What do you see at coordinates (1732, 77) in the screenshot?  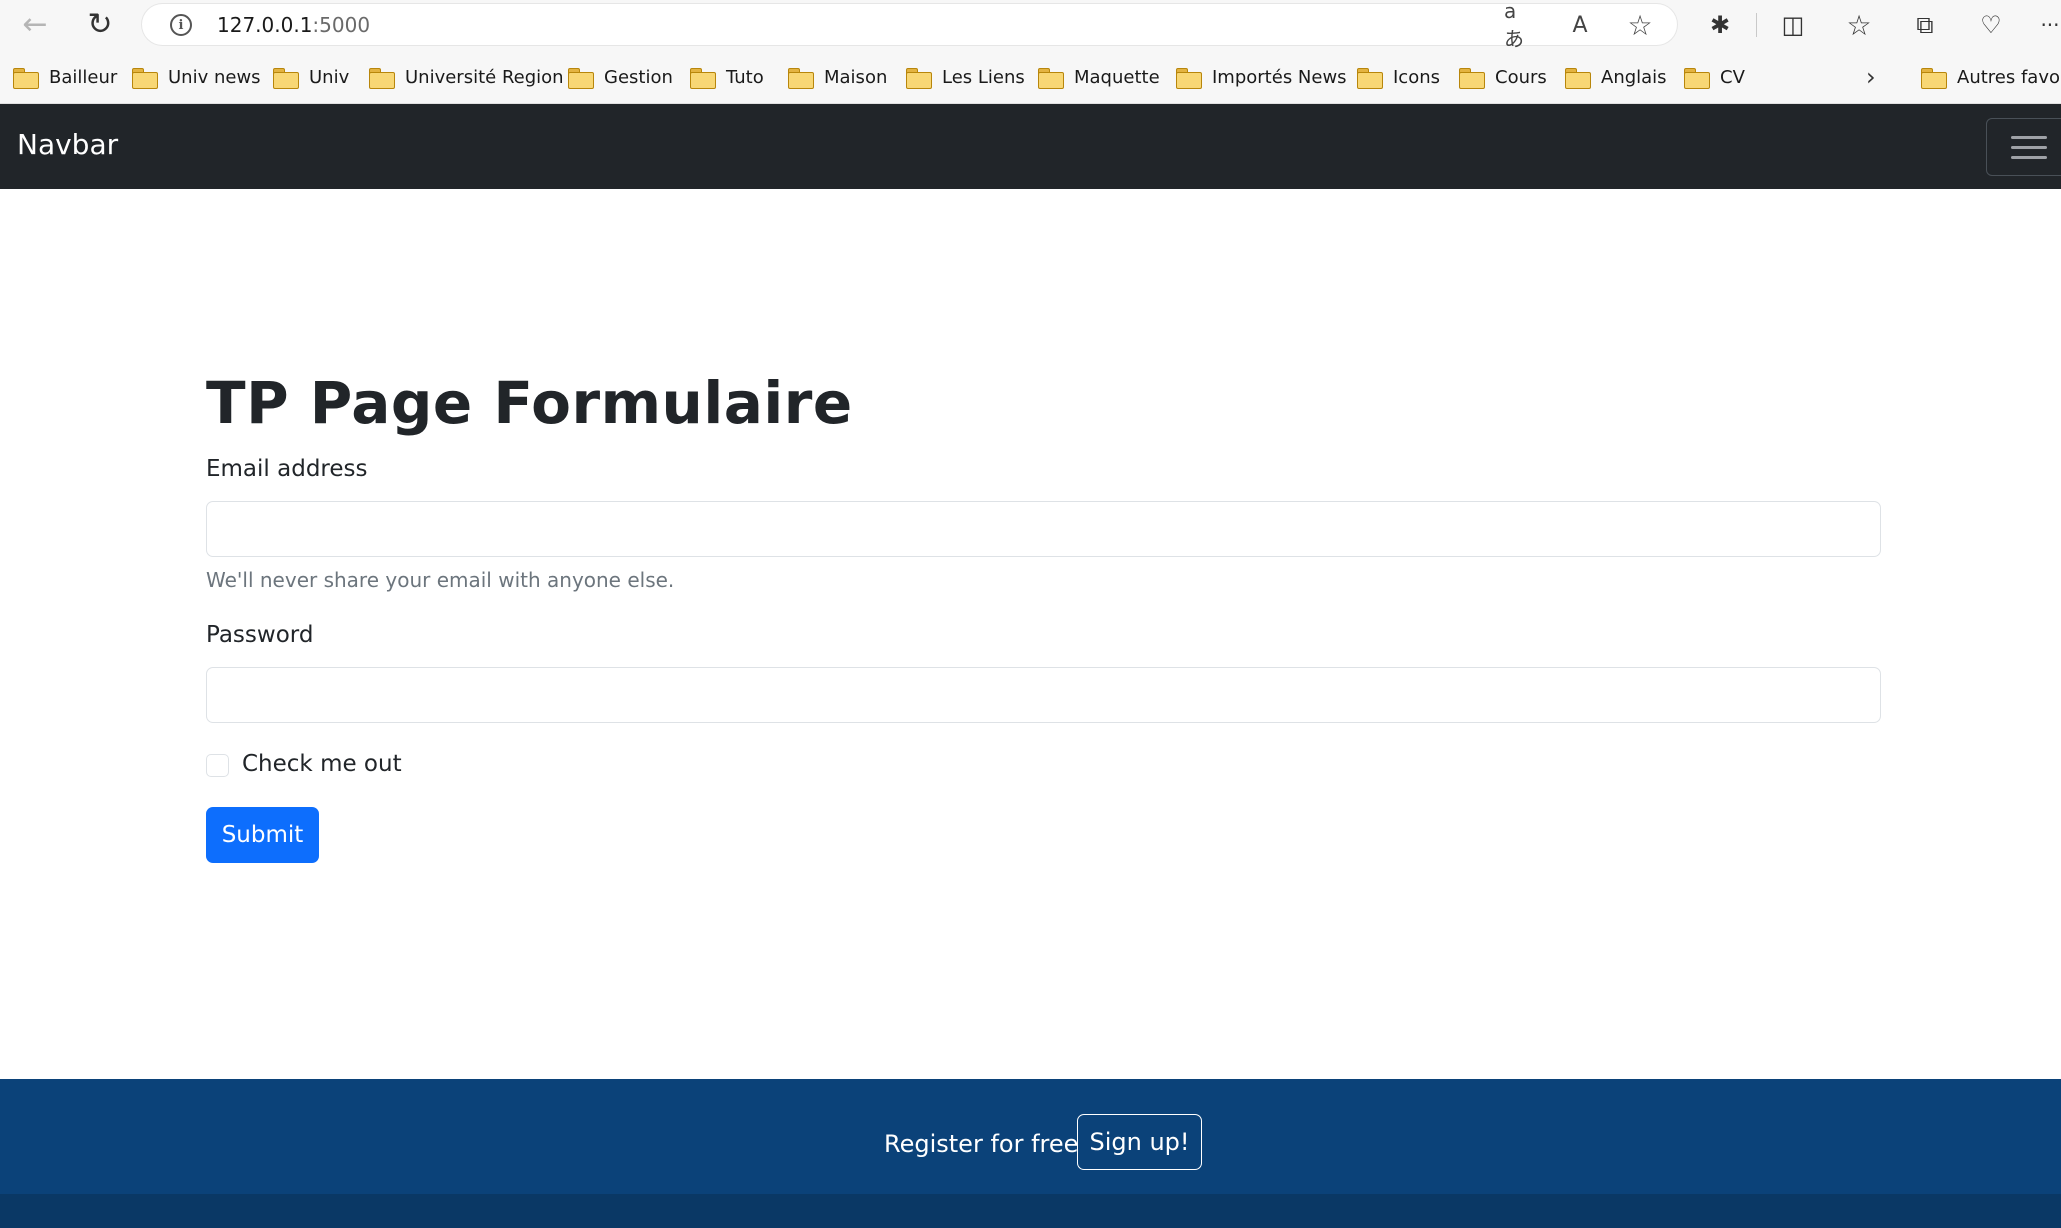 I see `bookmark-label: CV` at bounding box center [1732, 77].